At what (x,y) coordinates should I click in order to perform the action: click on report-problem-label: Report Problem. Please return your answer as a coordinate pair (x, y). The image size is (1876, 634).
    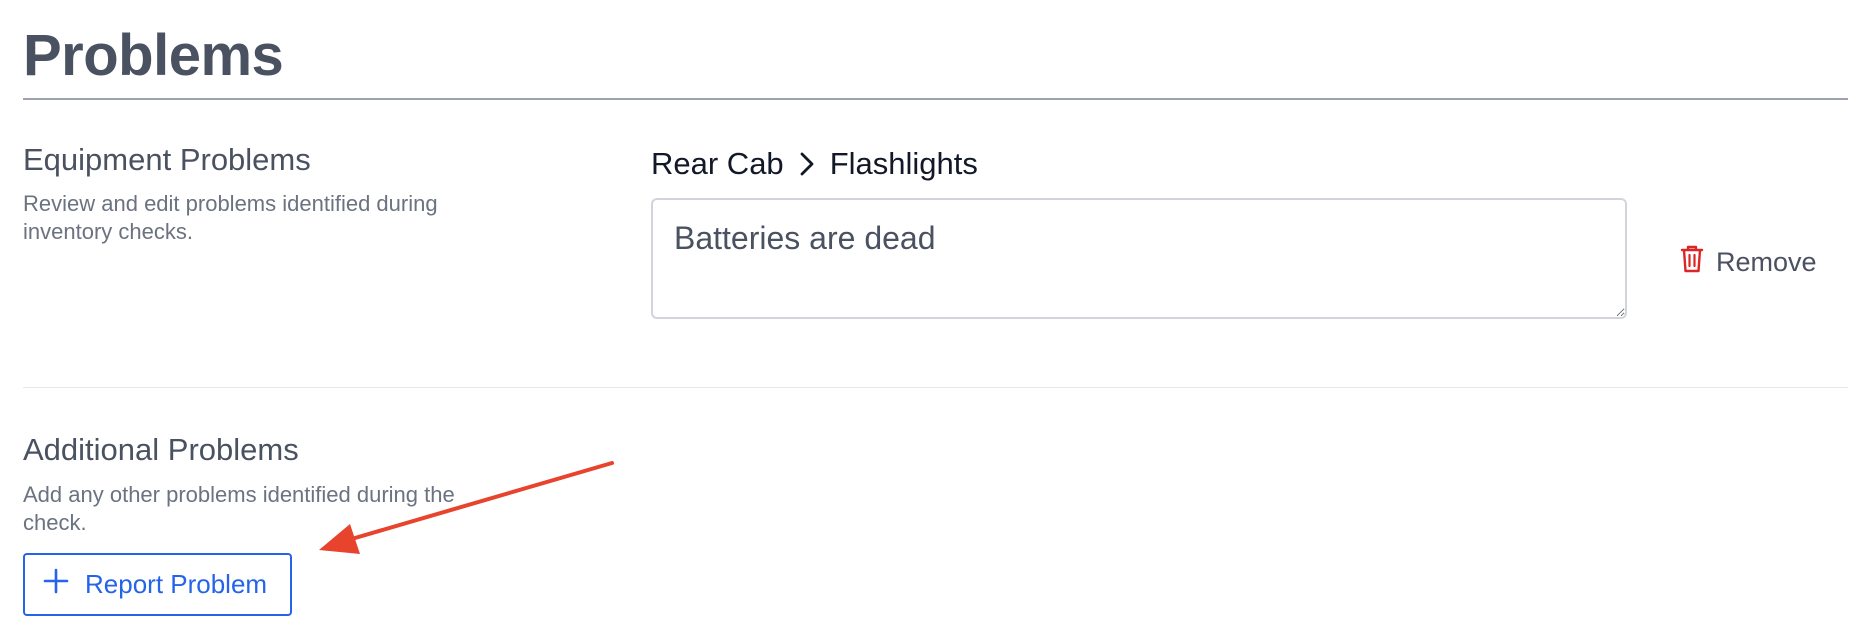
    Looking at the image, I should click on (176, 584).